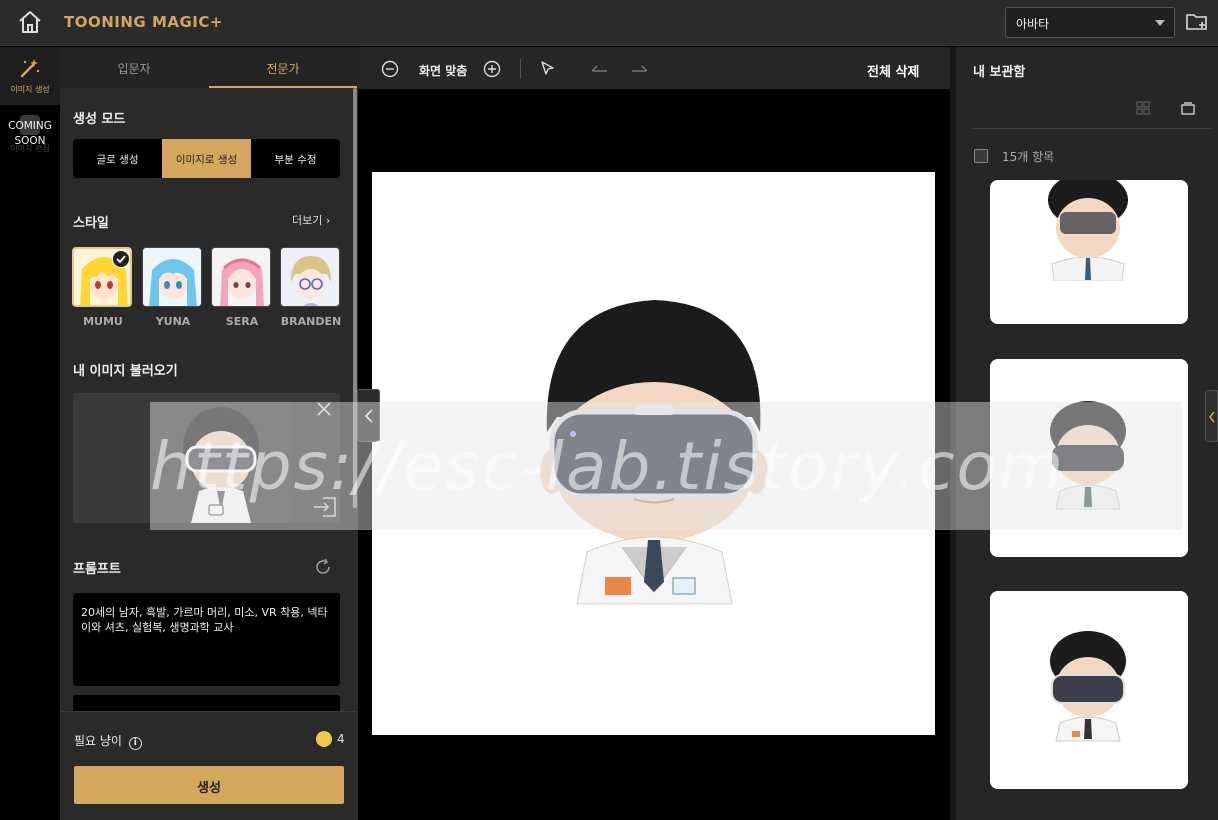  What do you see at coordinates (520, 69) in the screenshot?
I see `toolbar-divider` at bounding box center [520, 69].